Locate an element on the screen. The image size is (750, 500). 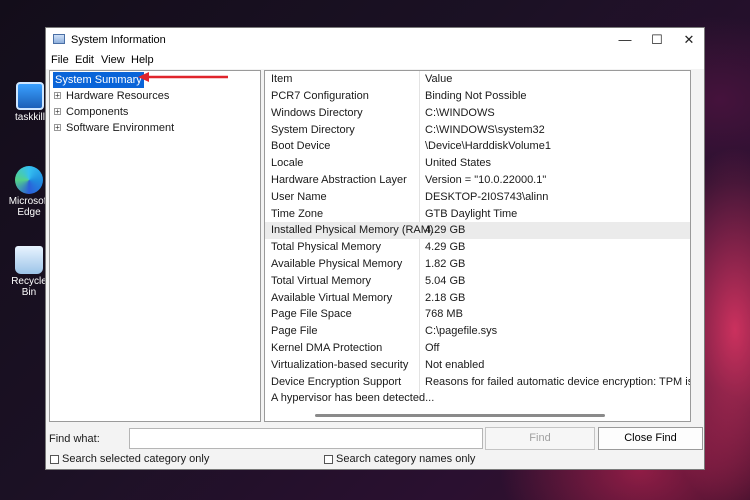
search-selected-category-checkbox is located at coordinates (54, 459).